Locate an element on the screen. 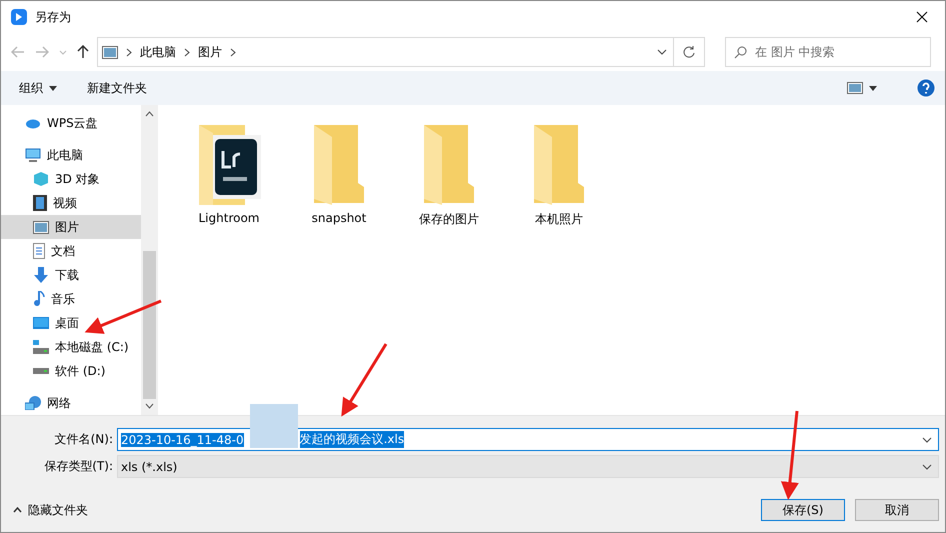 This screenshot has width=946, height=533. app-icon is located at coordinates (19, 17).